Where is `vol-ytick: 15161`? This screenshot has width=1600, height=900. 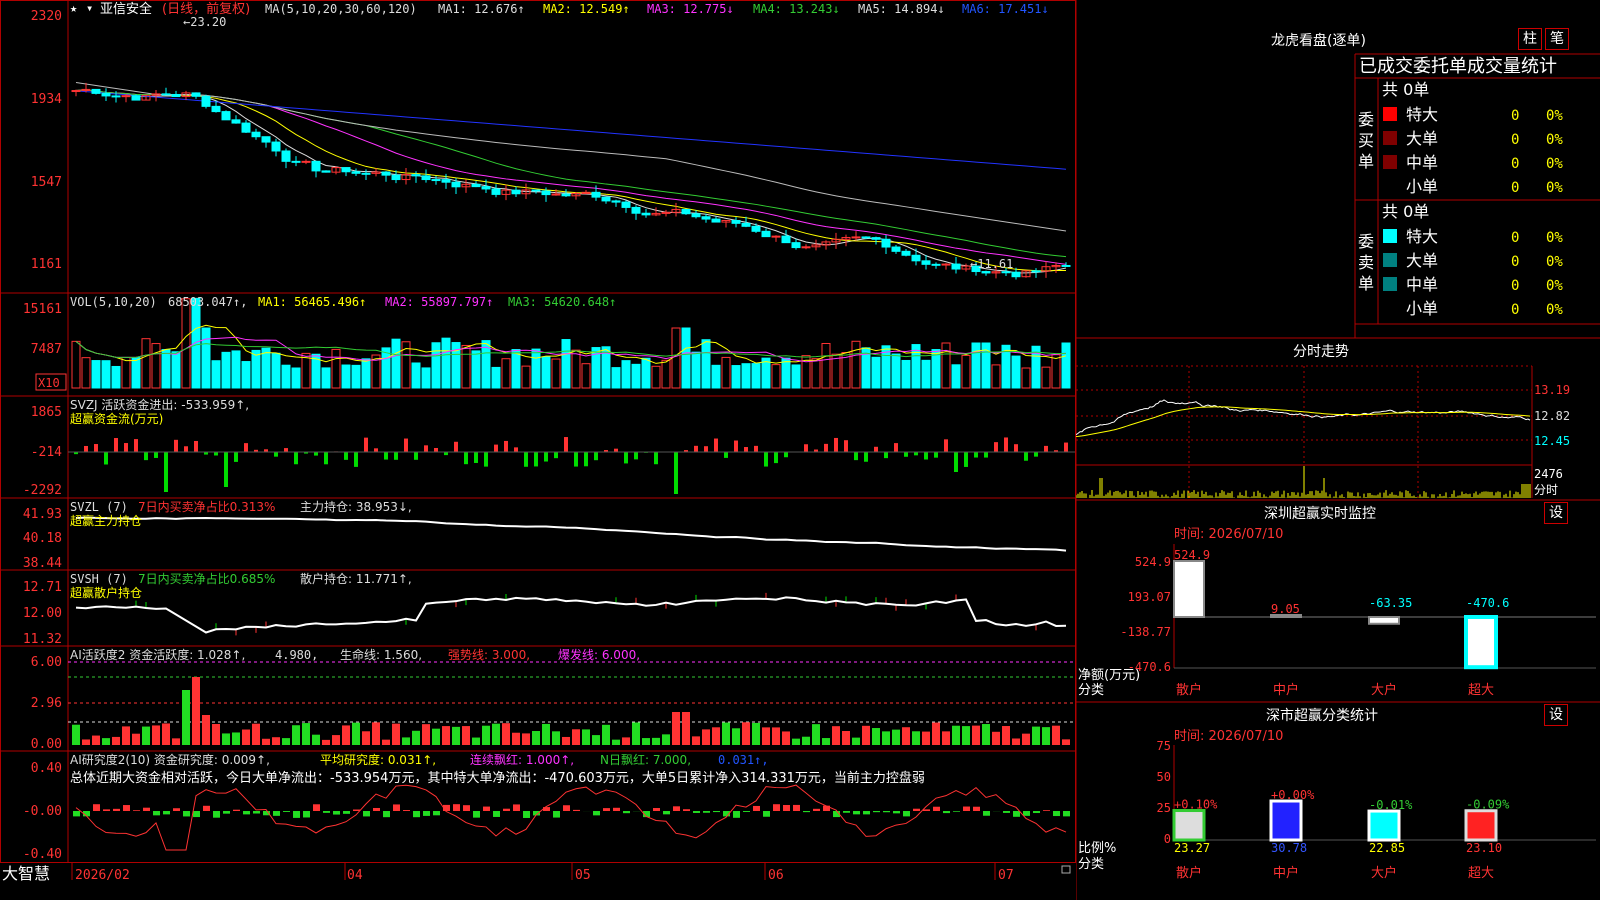 vol-ytick: 15161 is located at coordinates (42, 309).